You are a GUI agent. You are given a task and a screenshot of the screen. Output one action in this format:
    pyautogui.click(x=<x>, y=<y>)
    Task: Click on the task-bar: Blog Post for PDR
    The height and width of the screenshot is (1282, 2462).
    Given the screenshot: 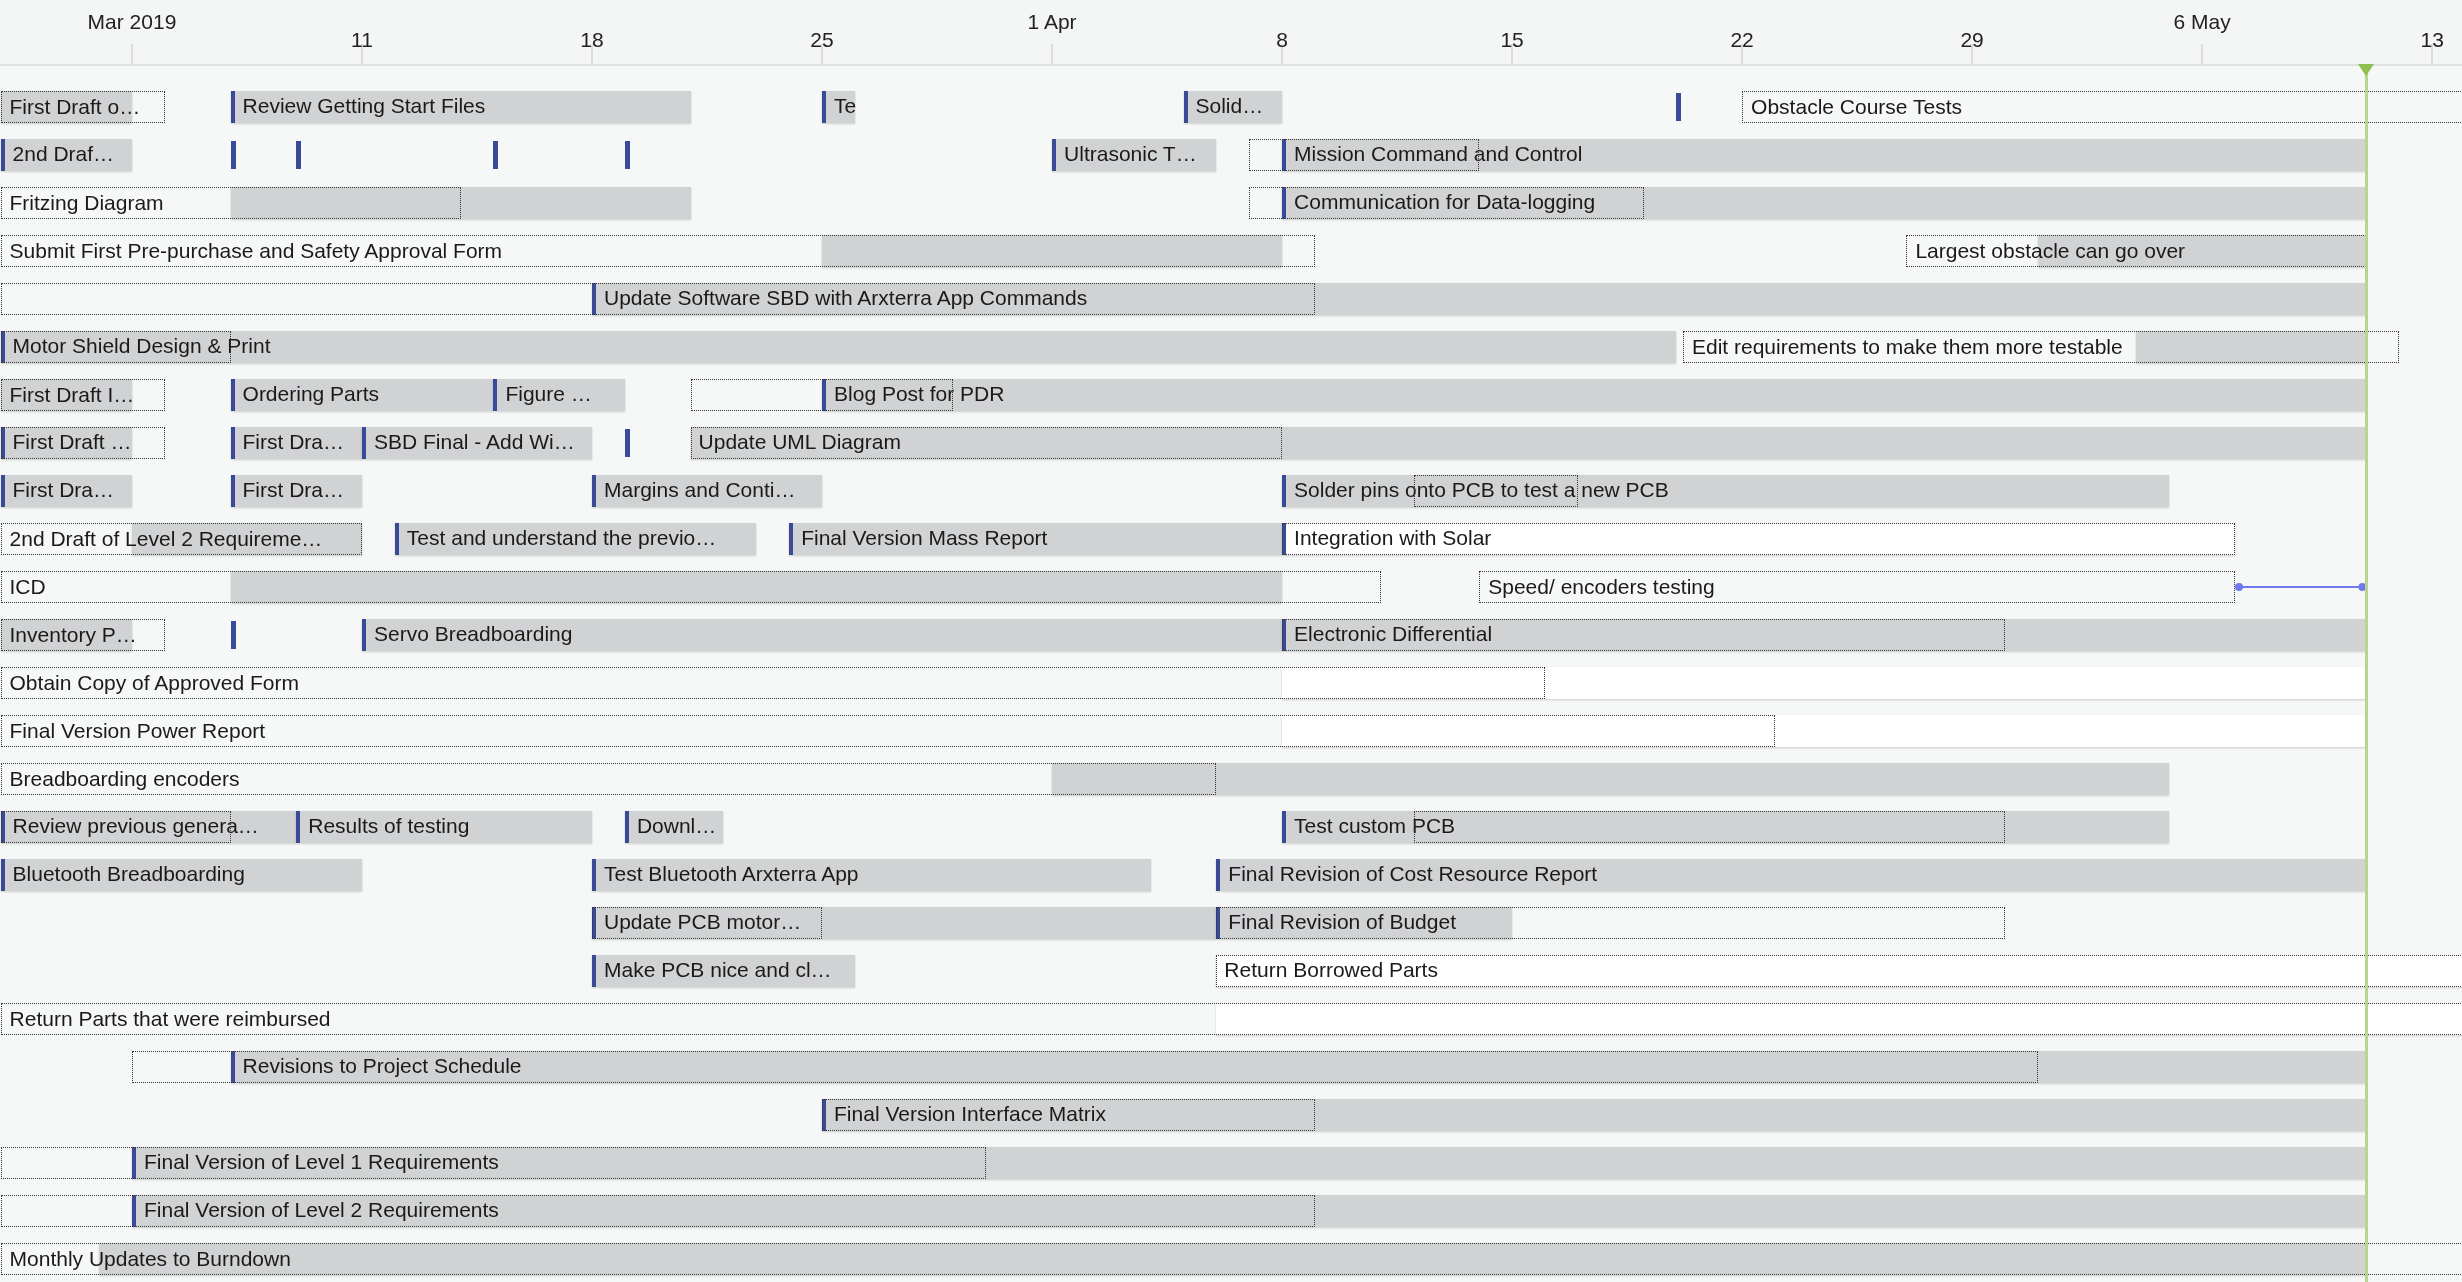 What is the action you would take?
    pyautogui.click(x=1594, y=395)
    